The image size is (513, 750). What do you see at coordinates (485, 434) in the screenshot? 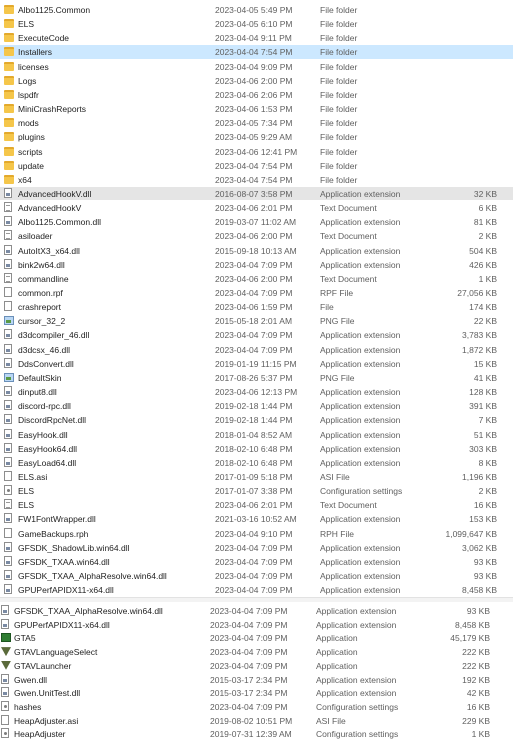
I see `file-size: 51 KB` at bounding box center [485, 434].